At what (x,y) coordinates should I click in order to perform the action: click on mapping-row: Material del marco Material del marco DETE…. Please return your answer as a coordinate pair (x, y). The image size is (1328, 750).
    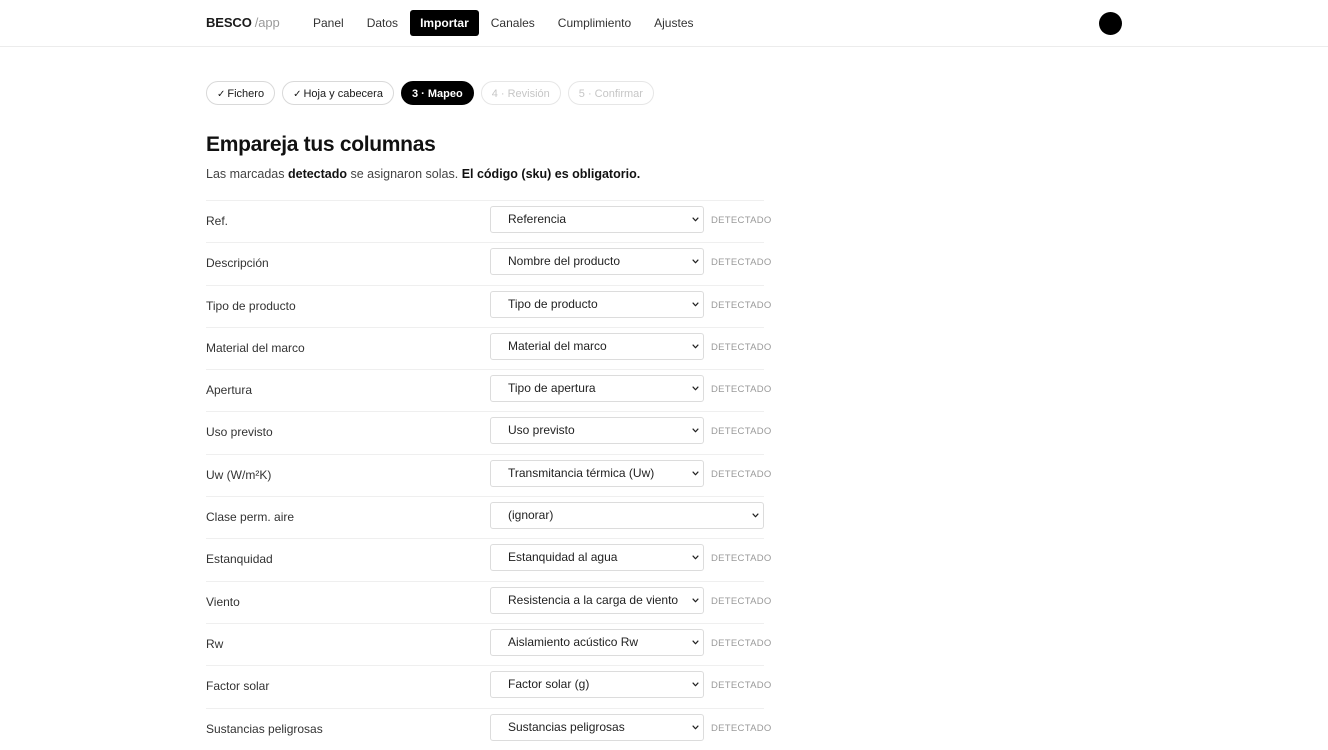
    Looking at the image, I should click on (488, 347).